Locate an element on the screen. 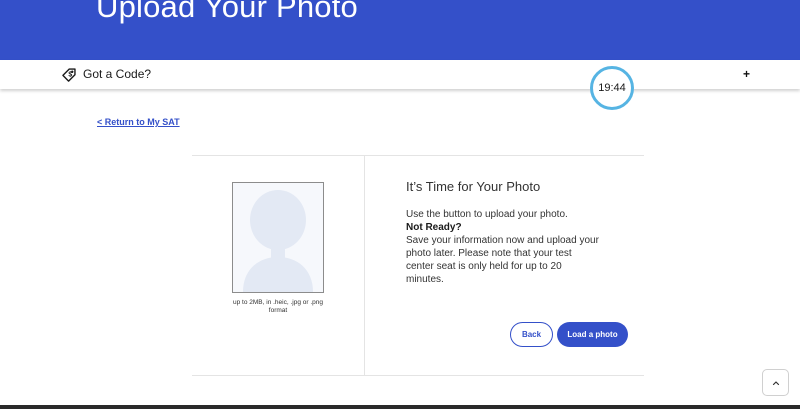  photo-placeholder is located at coordinates (278, 237).